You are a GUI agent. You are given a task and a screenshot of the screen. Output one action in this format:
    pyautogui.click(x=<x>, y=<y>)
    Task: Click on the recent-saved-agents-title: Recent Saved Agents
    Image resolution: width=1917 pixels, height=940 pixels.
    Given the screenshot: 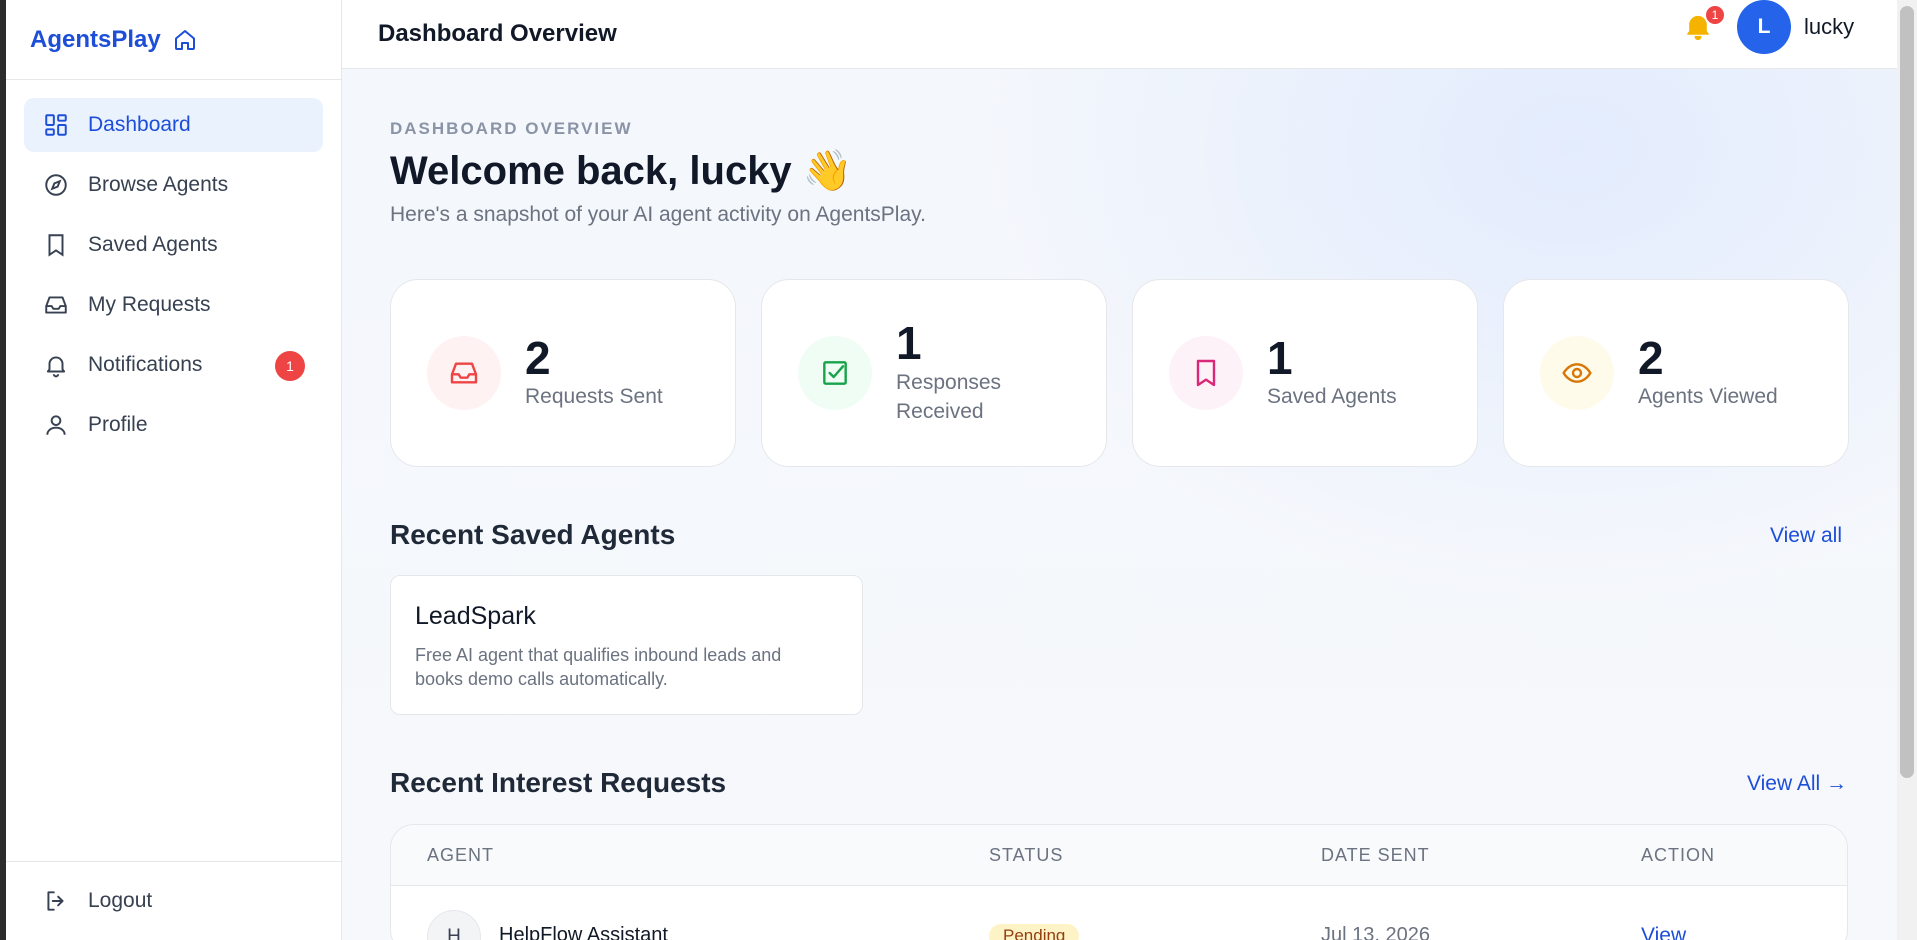 What is the action you would take?
    pyautogui.click(x=533, y=534)
    